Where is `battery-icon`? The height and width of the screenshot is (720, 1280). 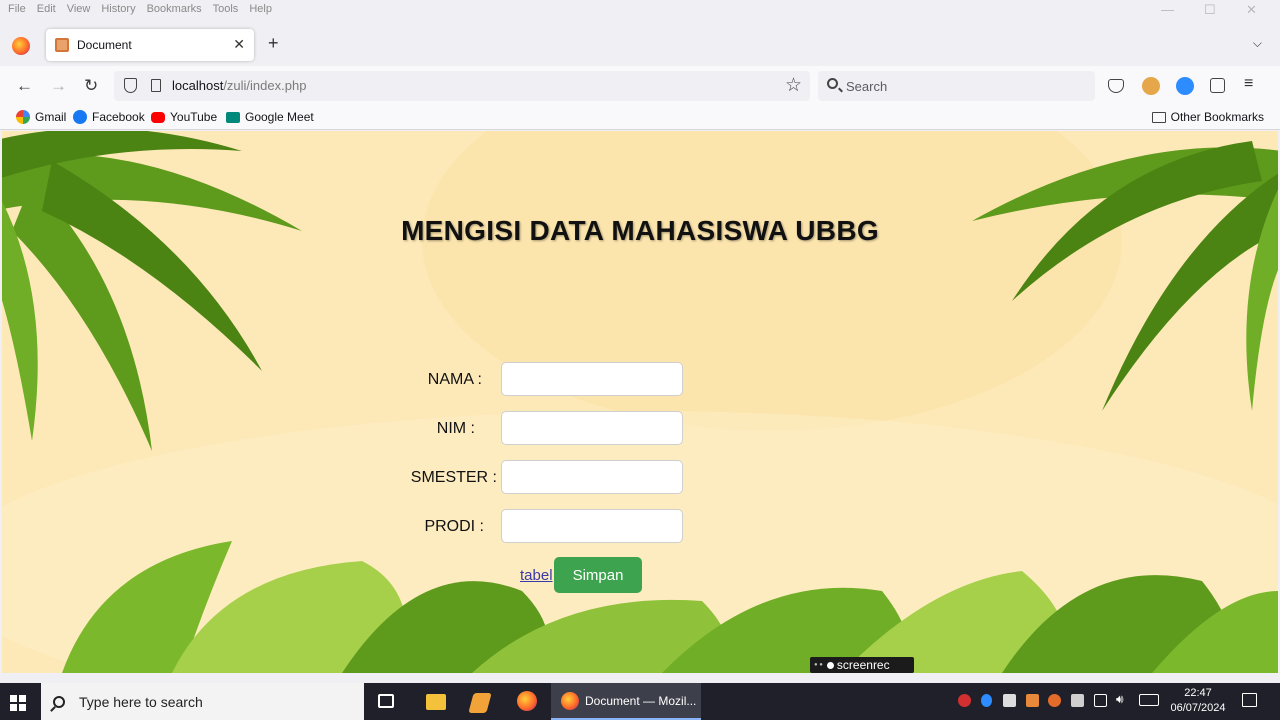
battery-icon is located at coordinates (1077, 700).